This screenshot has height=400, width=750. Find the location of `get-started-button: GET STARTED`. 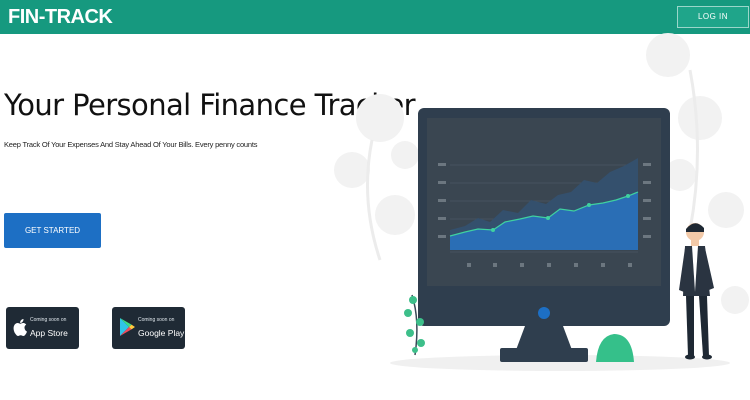

get-started-button: GET STARTED is located at coordinates (52, 230).